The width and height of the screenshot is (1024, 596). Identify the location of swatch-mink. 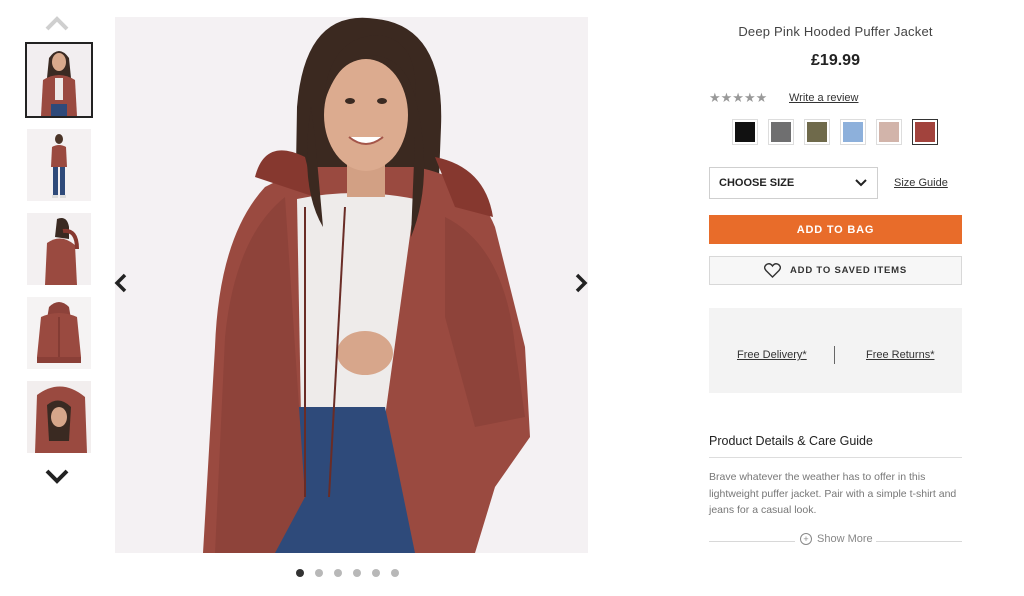
(889, 132).